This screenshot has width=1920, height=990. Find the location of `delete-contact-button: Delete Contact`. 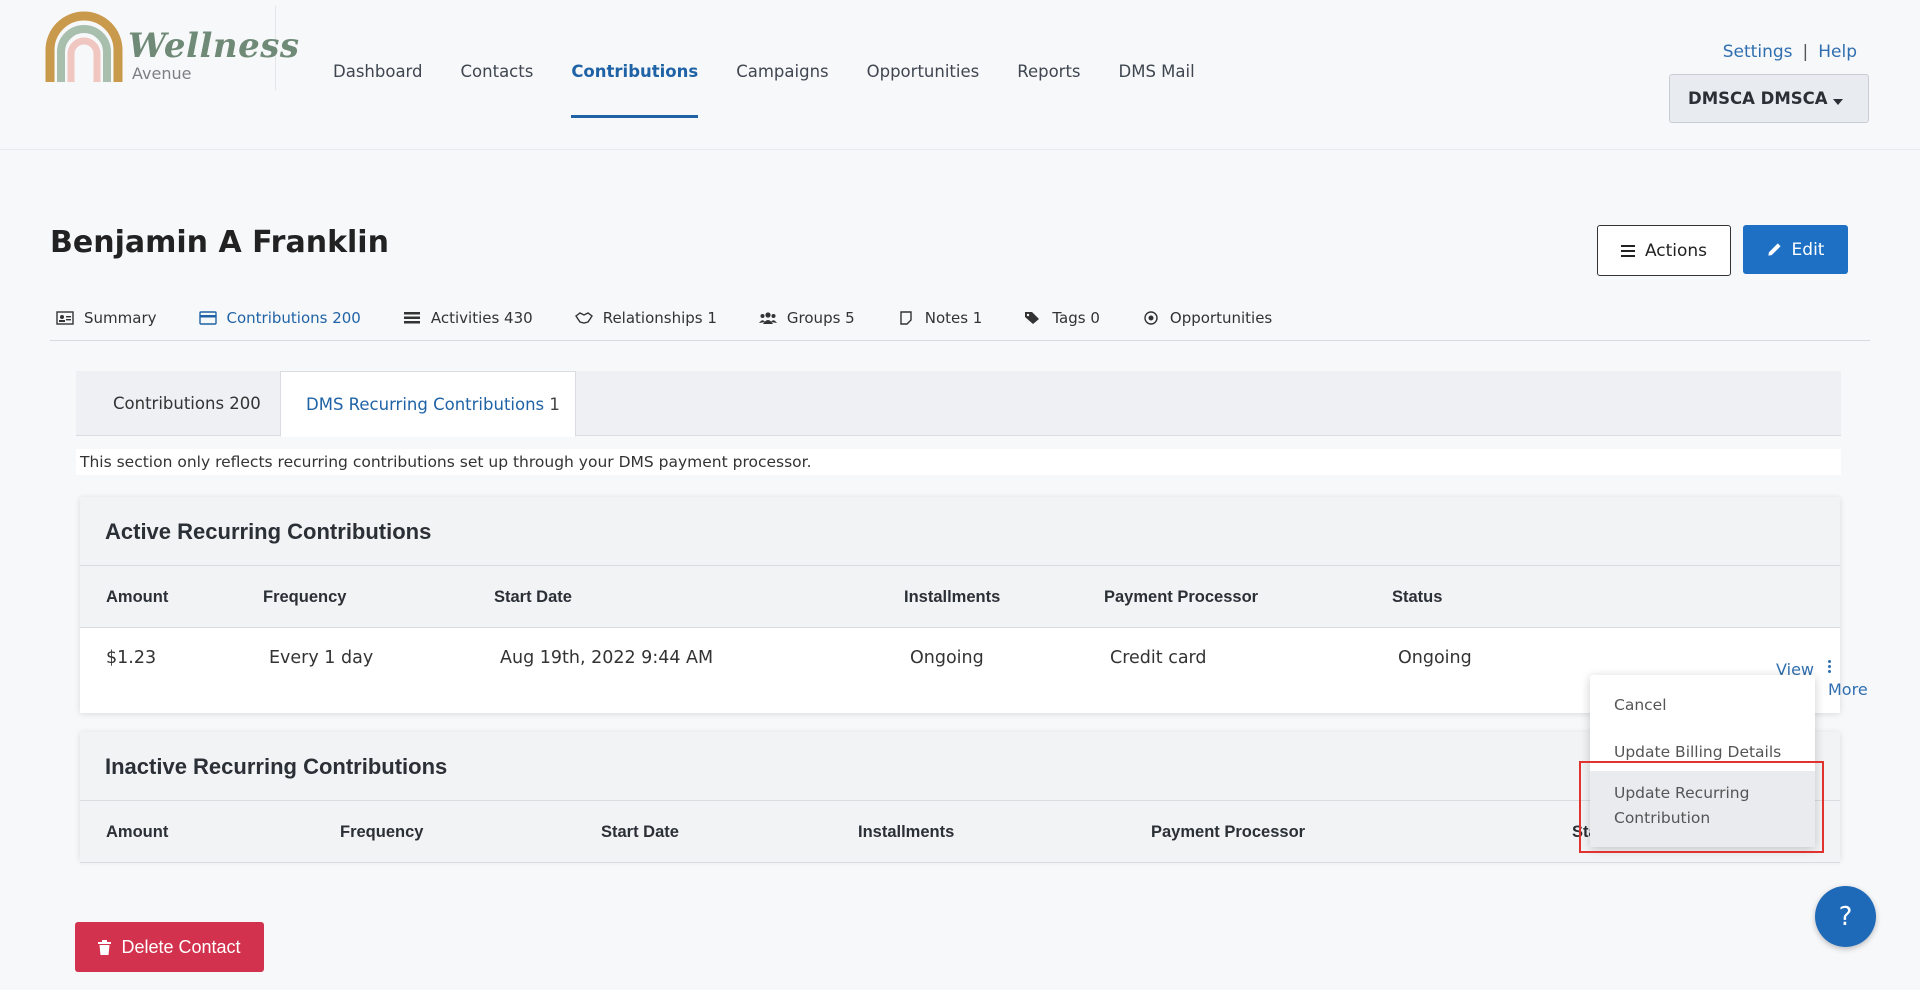

delete-contact-button: Delete Contact is located at coordinates (169, 947).